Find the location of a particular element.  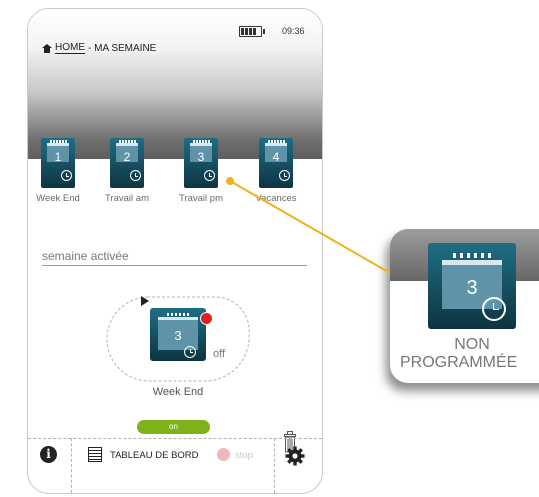

tile-label: Travail pm is located at coordinates (201, 198).